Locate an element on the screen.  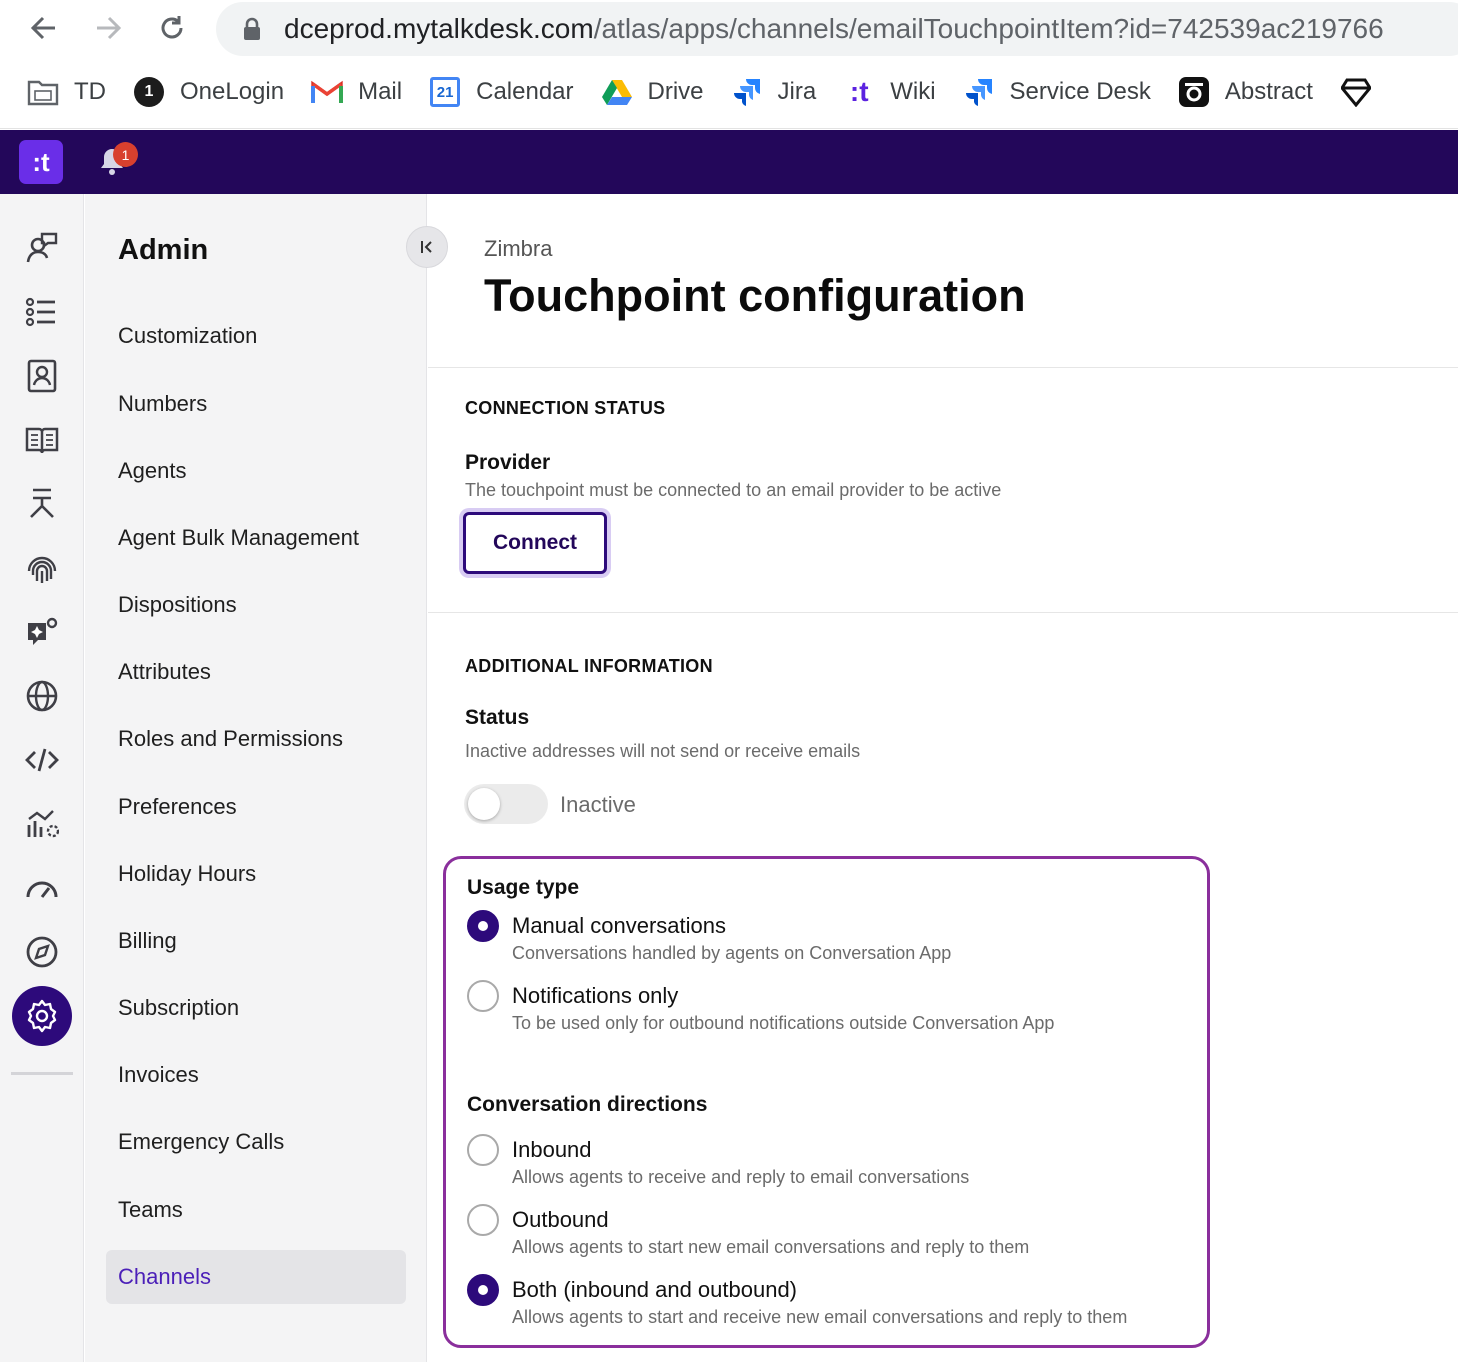
bookmark-td: TD is located at coordinates (66, 92).